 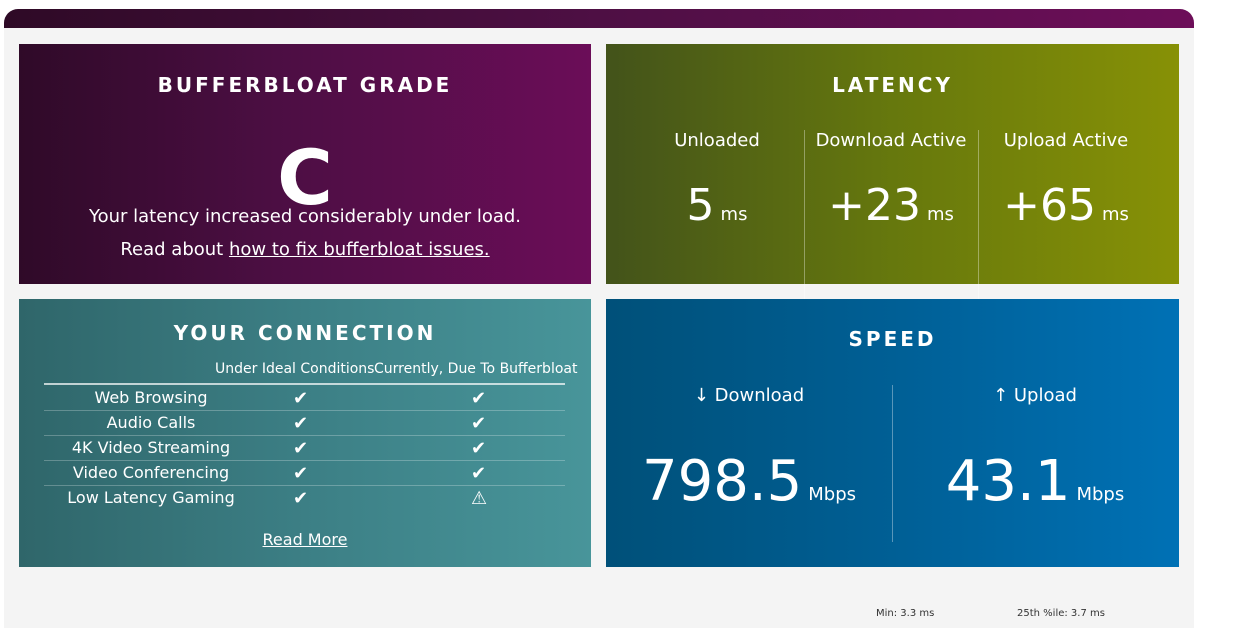 I want to click on download-label: ↓ Download, so click(x=749, y=395).